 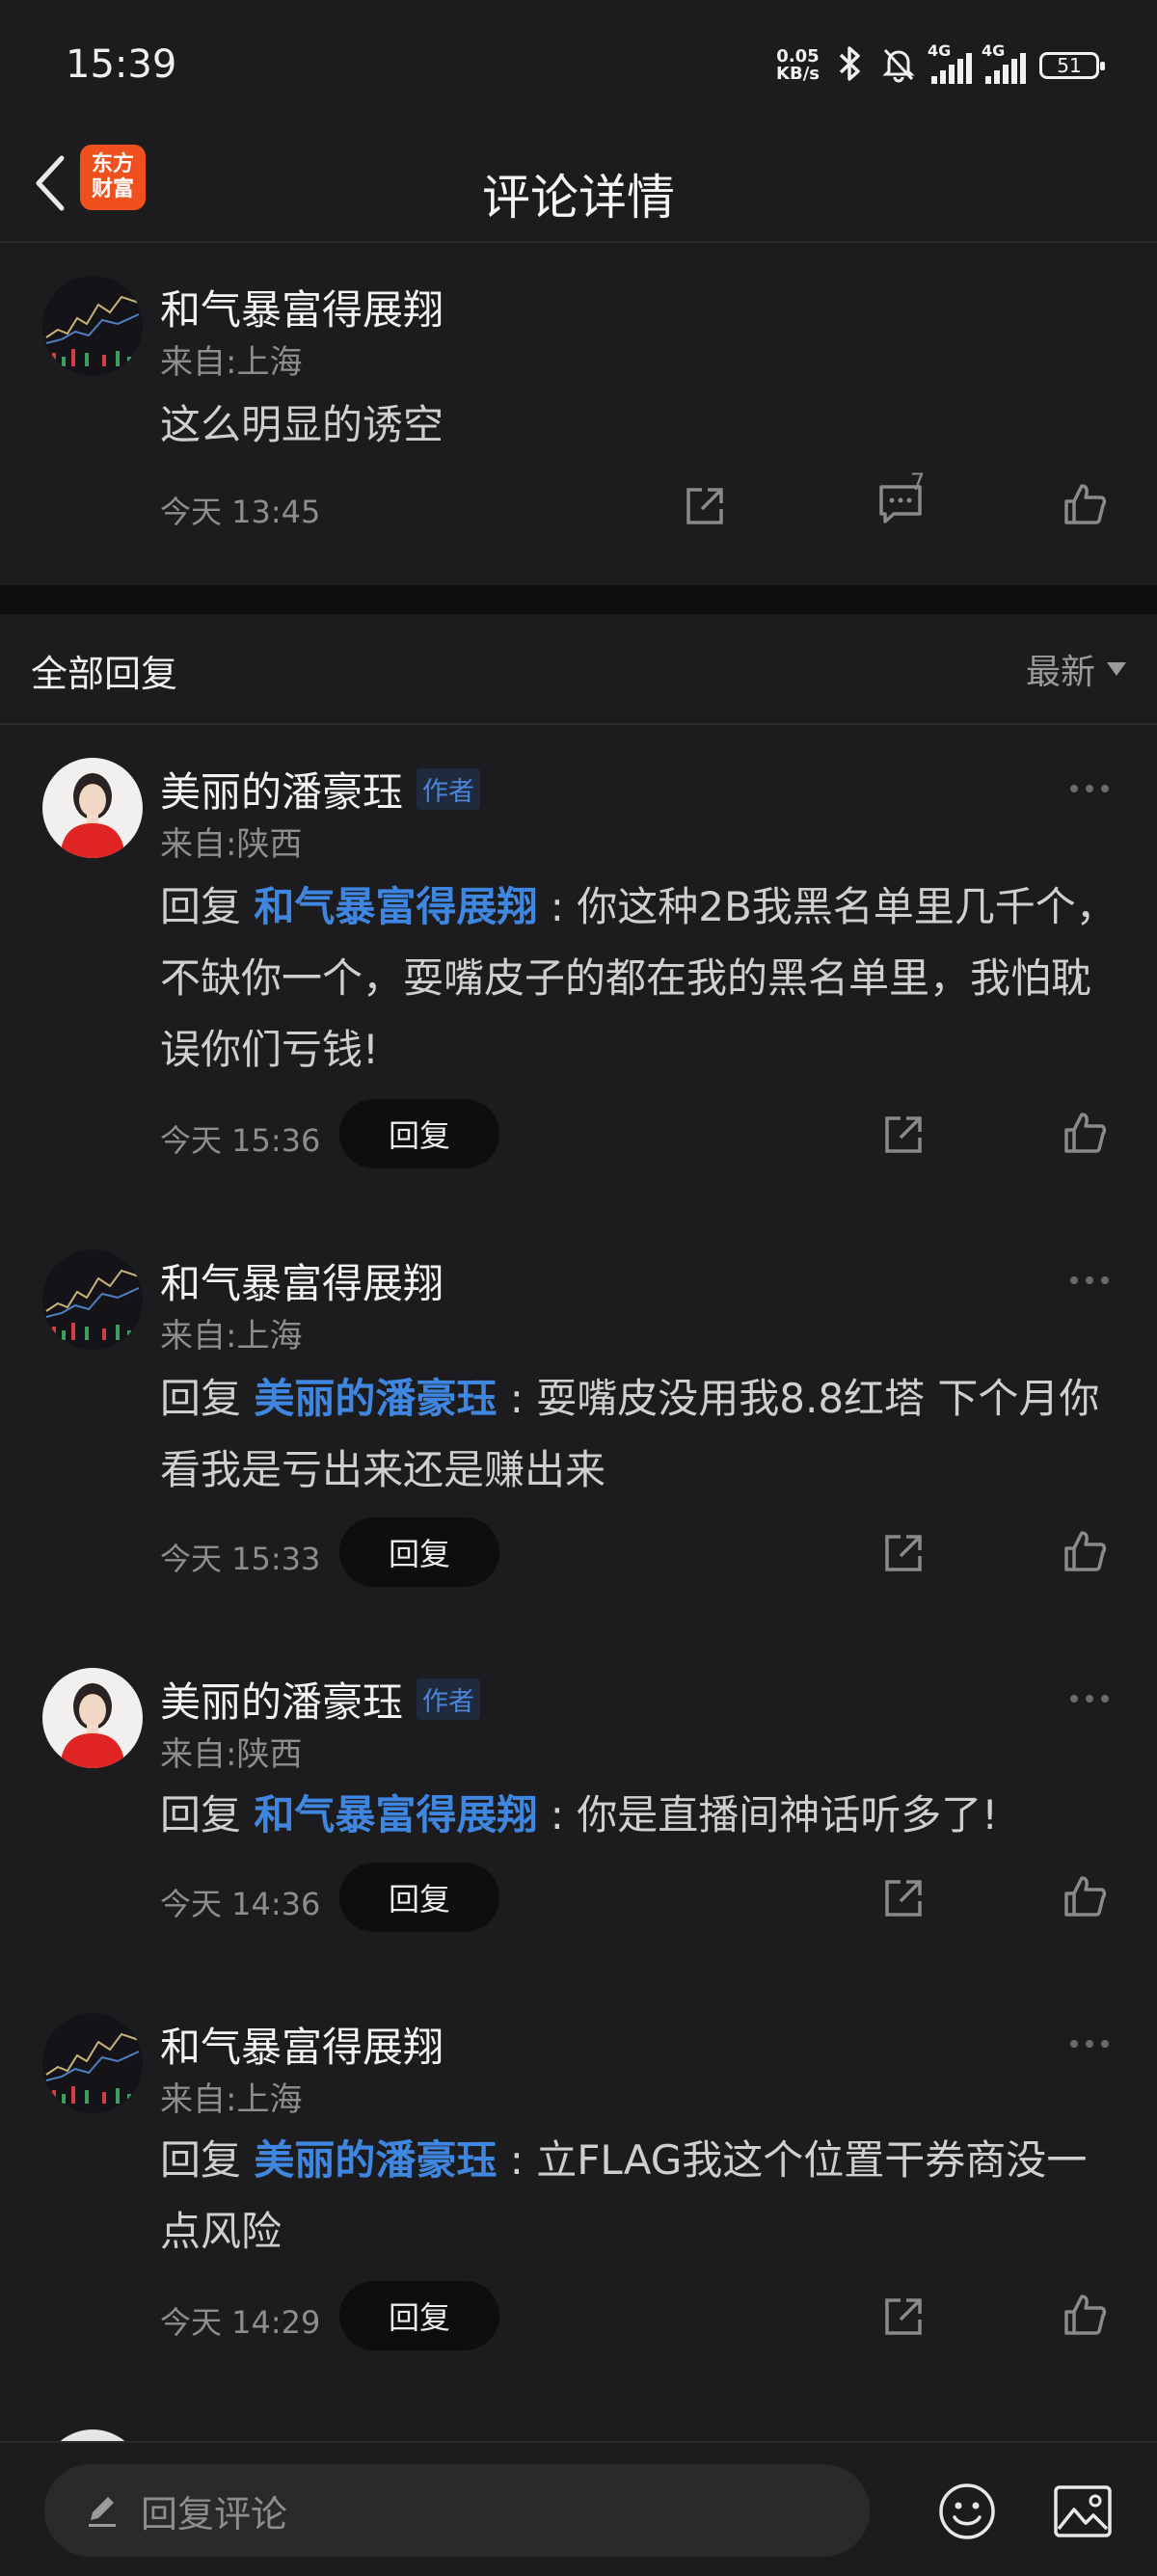 I want to click on image-icon, so click(x=1083, y=2512).